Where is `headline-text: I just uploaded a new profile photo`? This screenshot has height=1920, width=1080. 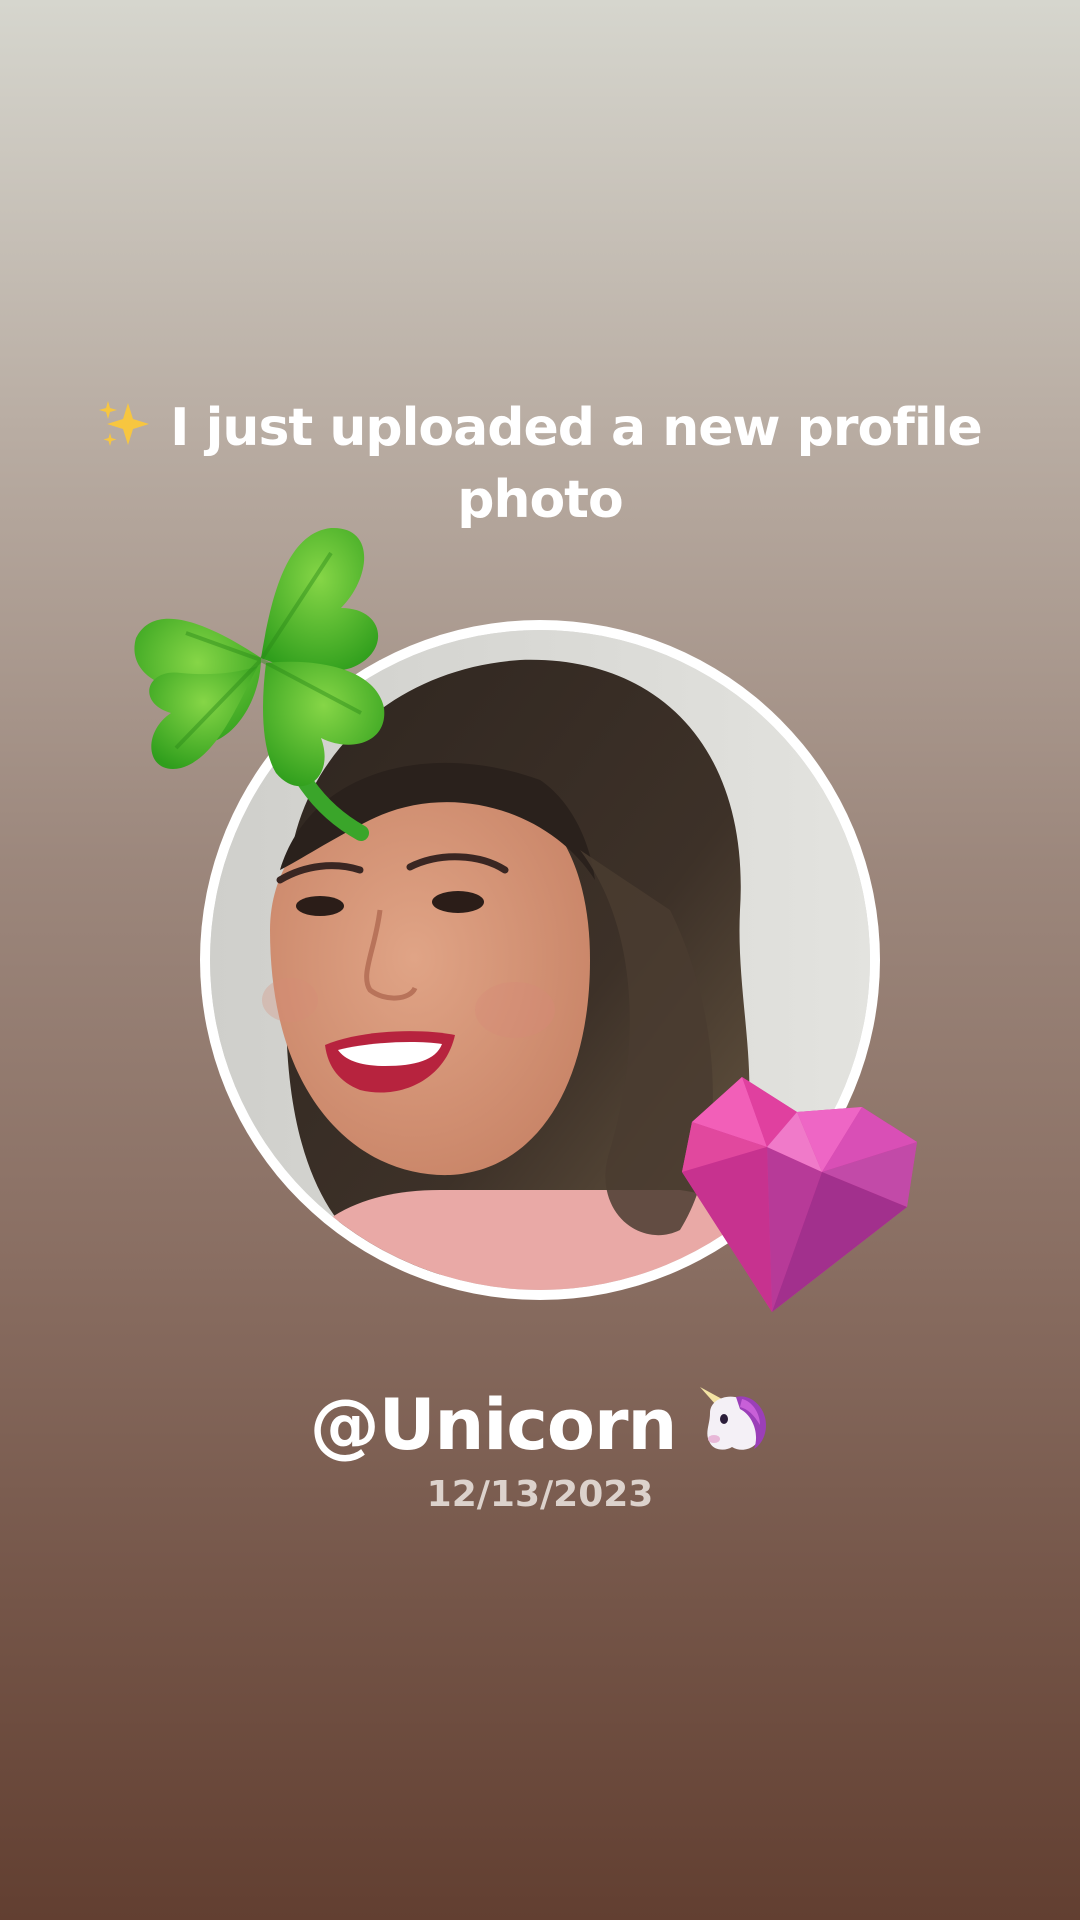 headline-text: I just uploaded a new profile photo is located at coordinates (576, 464).